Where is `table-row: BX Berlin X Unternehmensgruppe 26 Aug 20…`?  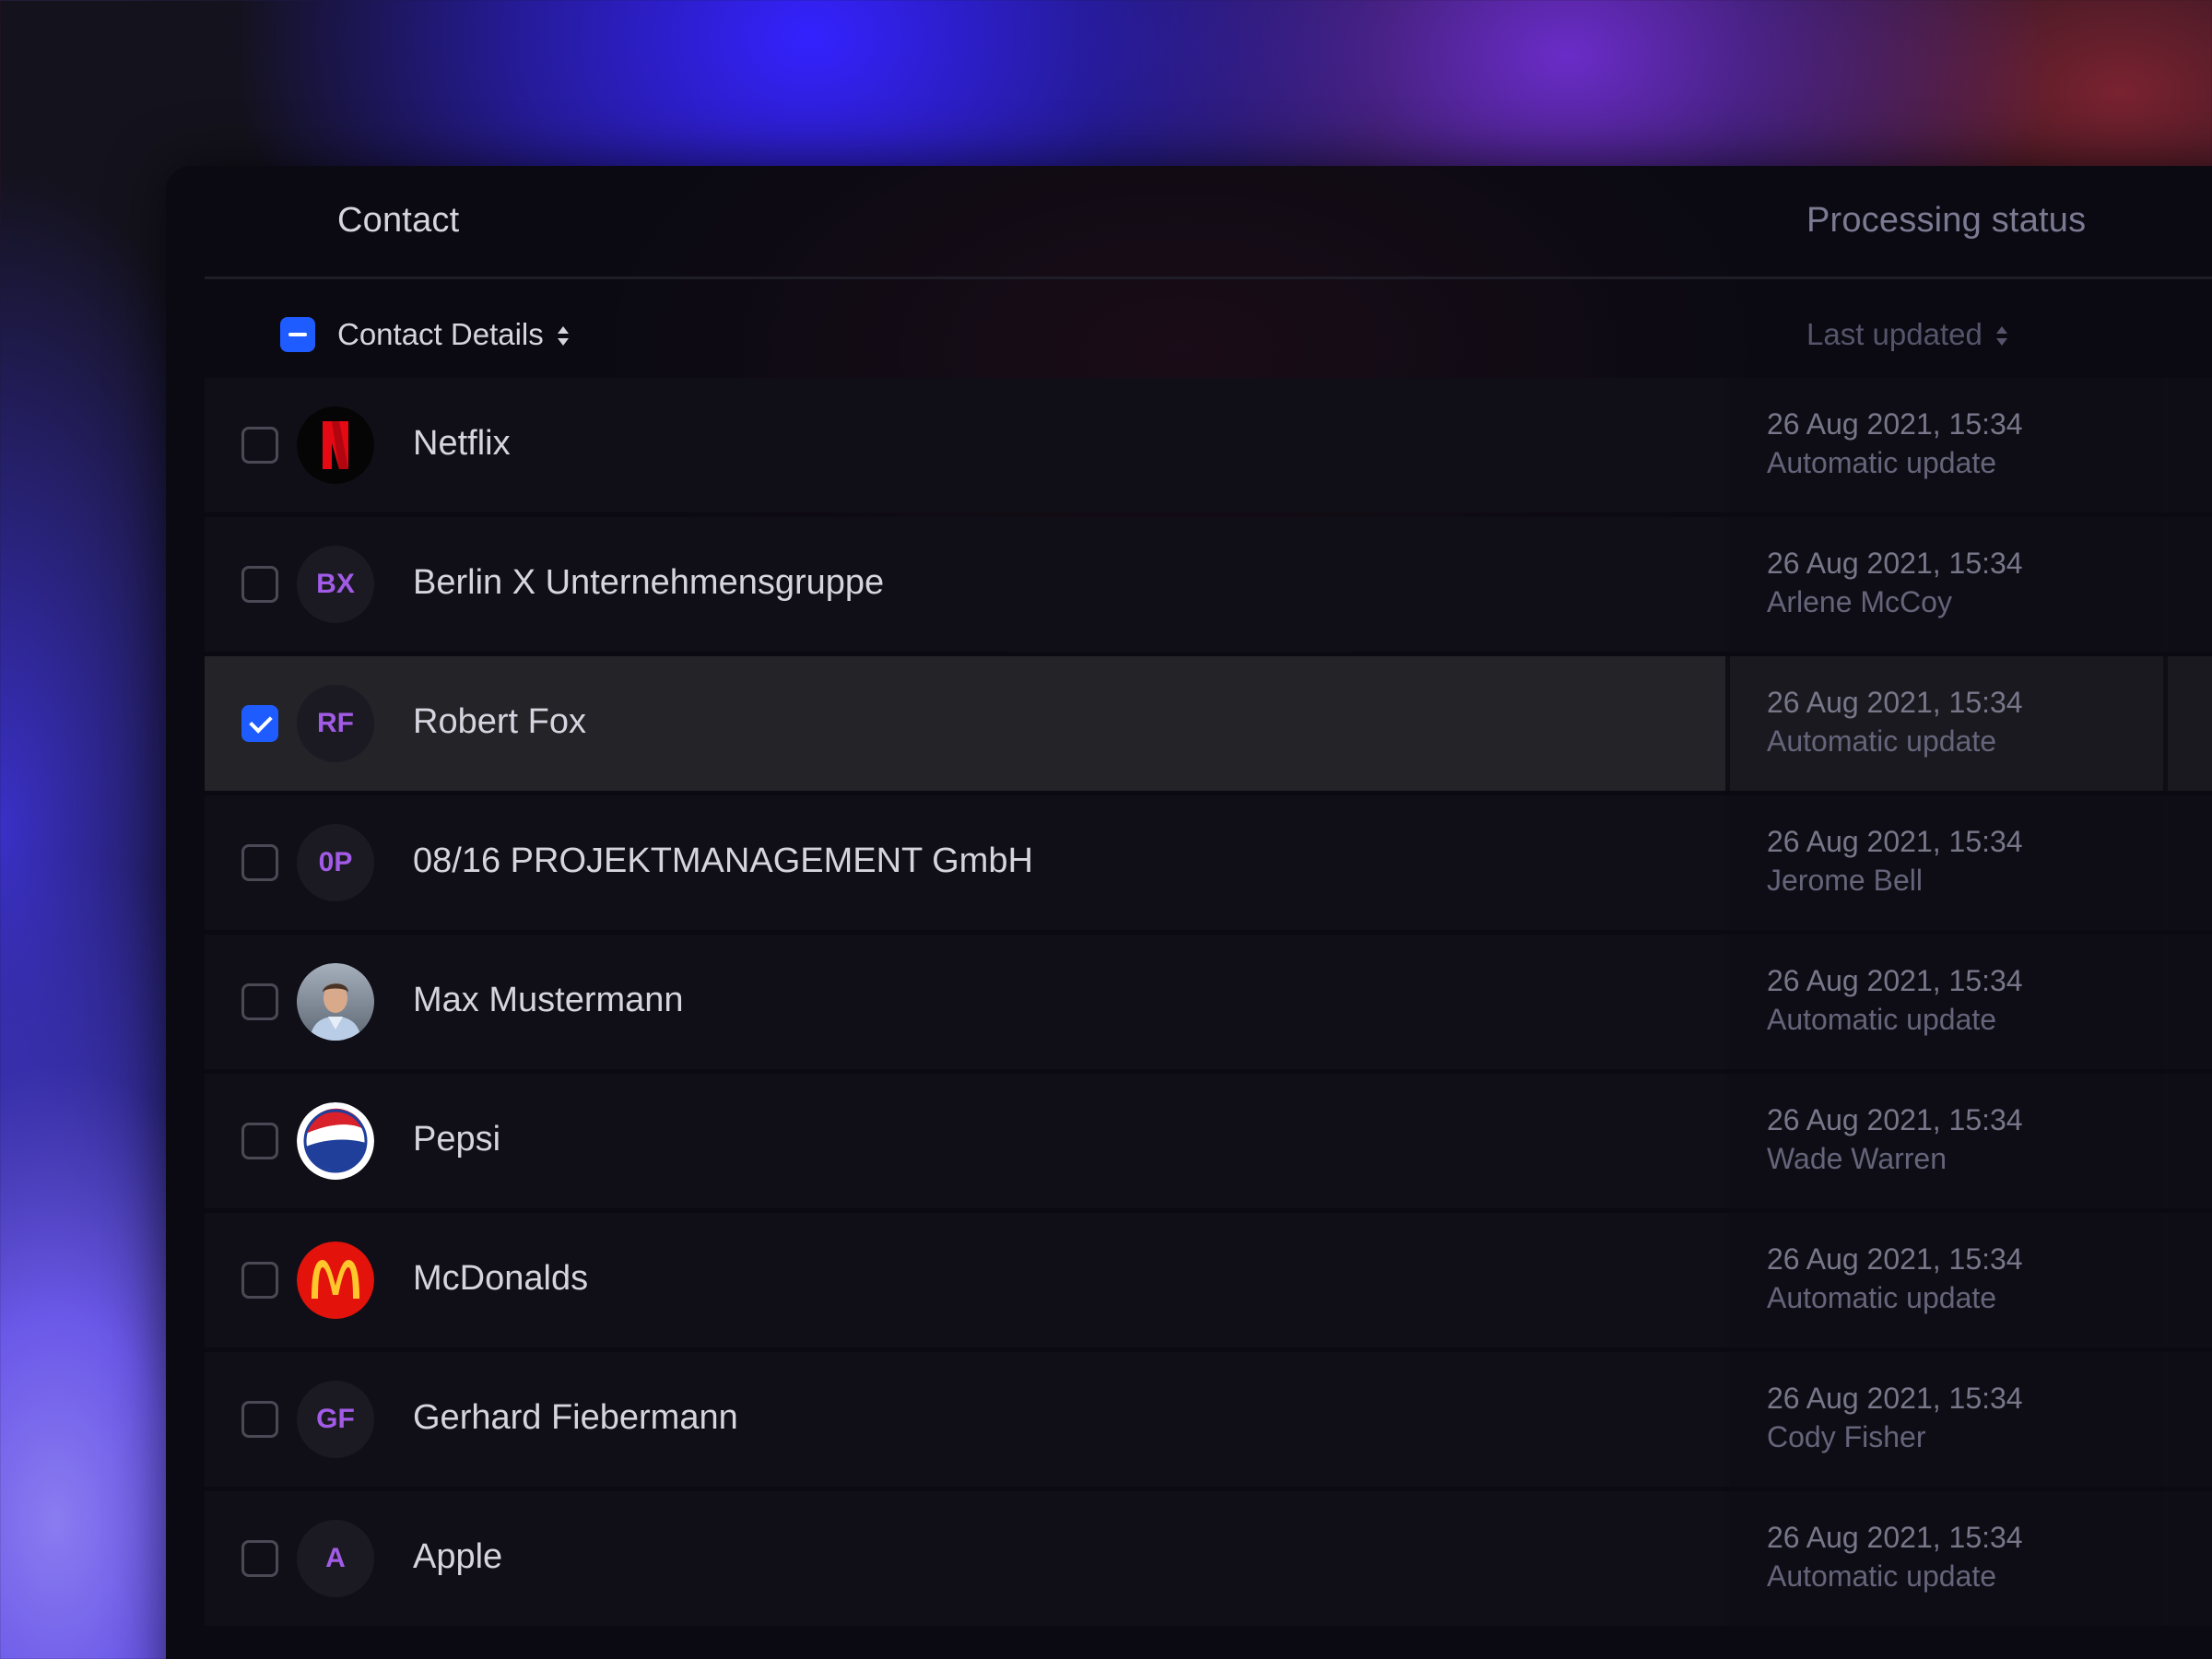
table-row: BX Berlin X Unternehmensgruppe 26 Aug 20… is located at coordinates (1208, 584).